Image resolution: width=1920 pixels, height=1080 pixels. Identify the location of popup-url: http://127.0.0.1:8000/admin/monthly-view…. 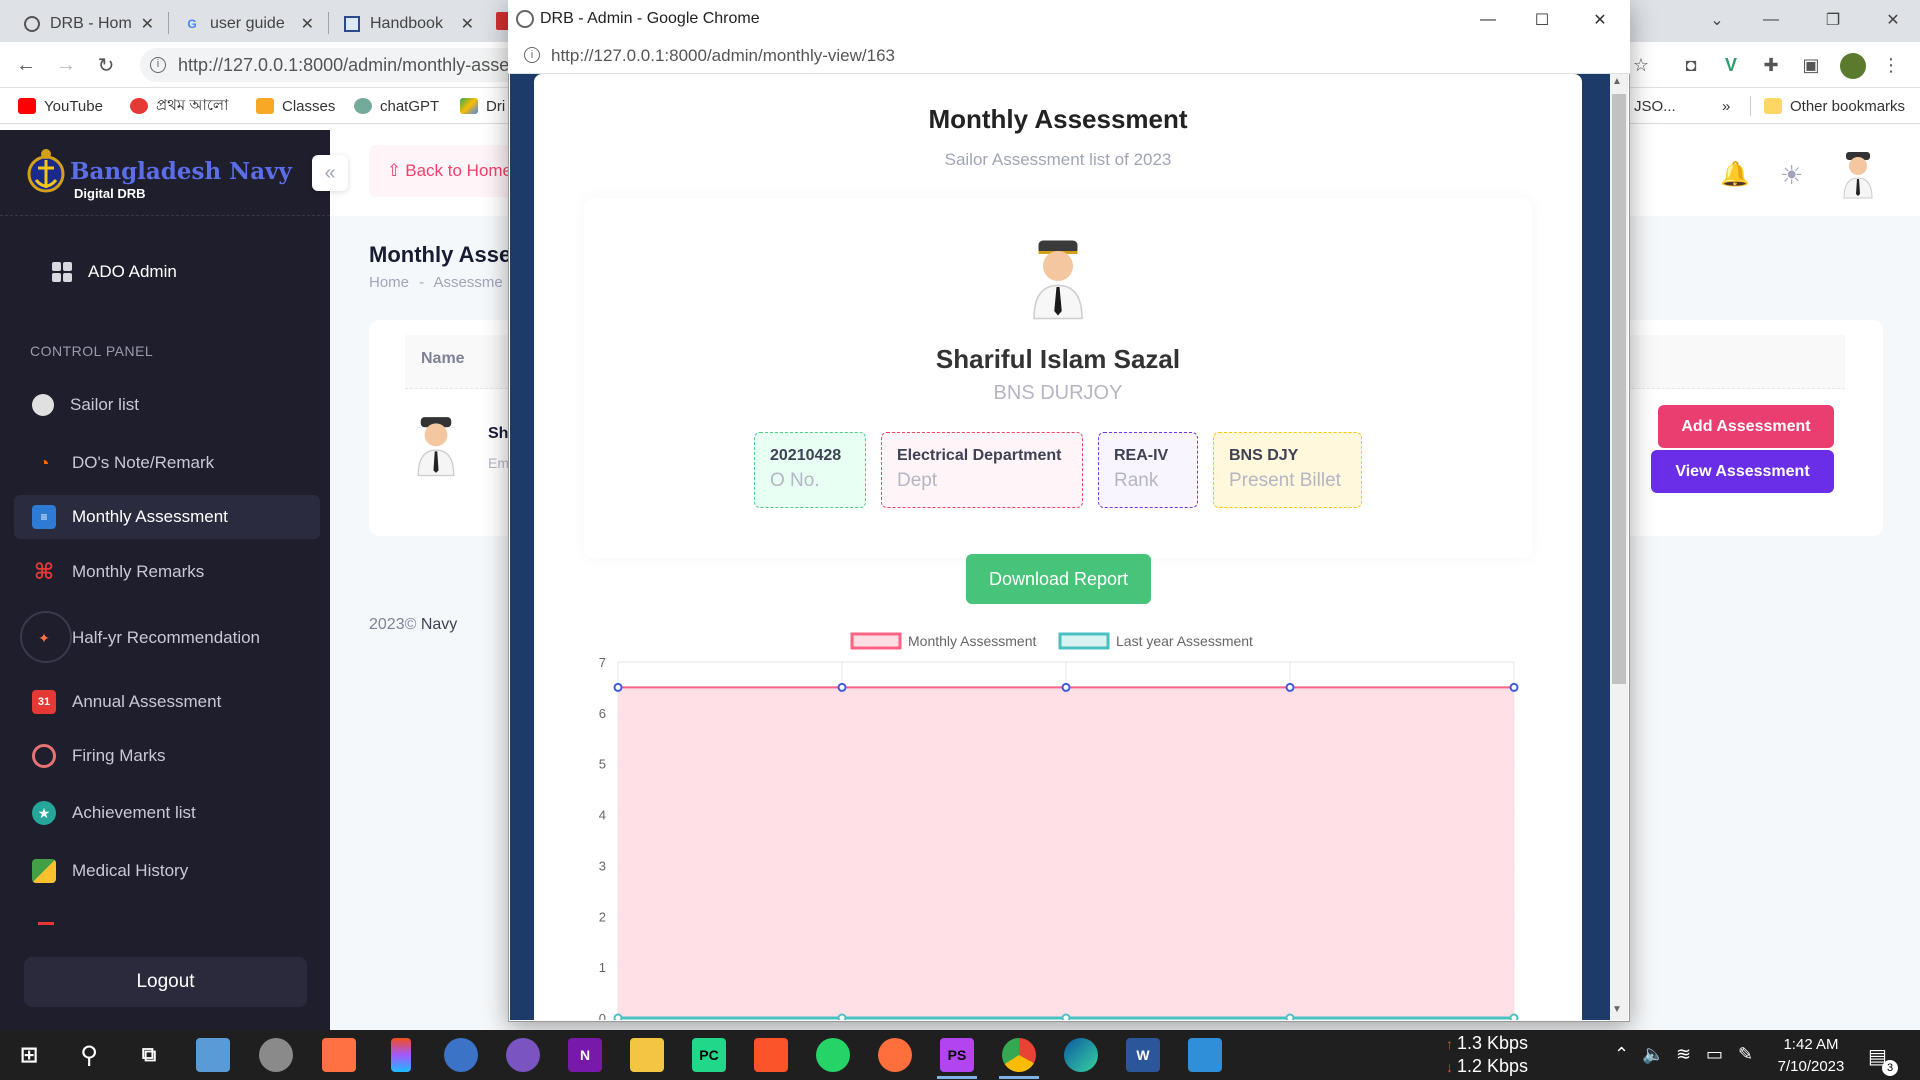
(723, 56).